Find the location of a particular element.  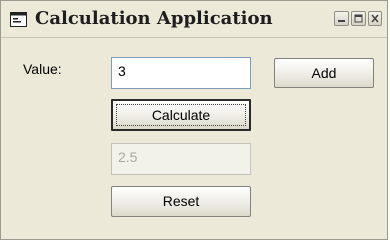

maximize-icon is located at coordinates (358, 18).